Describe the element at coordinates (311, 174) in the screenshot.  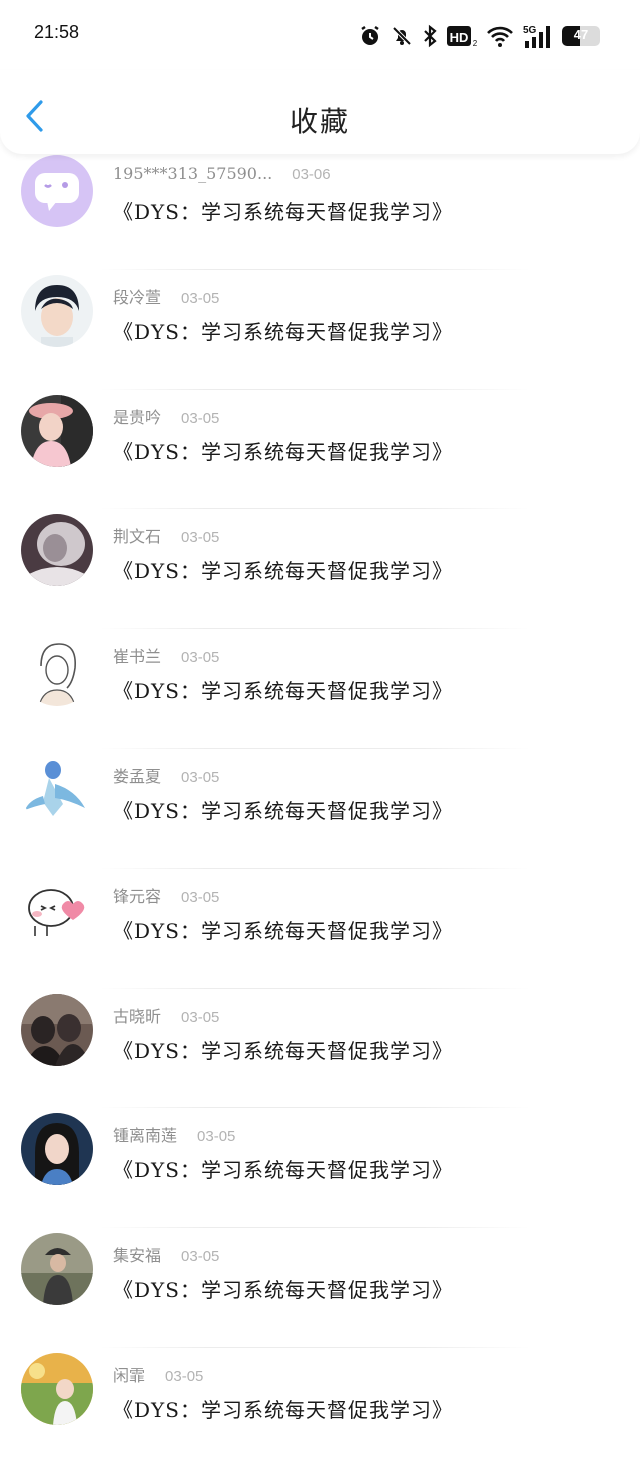
I see `item-date: 03-06` at that location.